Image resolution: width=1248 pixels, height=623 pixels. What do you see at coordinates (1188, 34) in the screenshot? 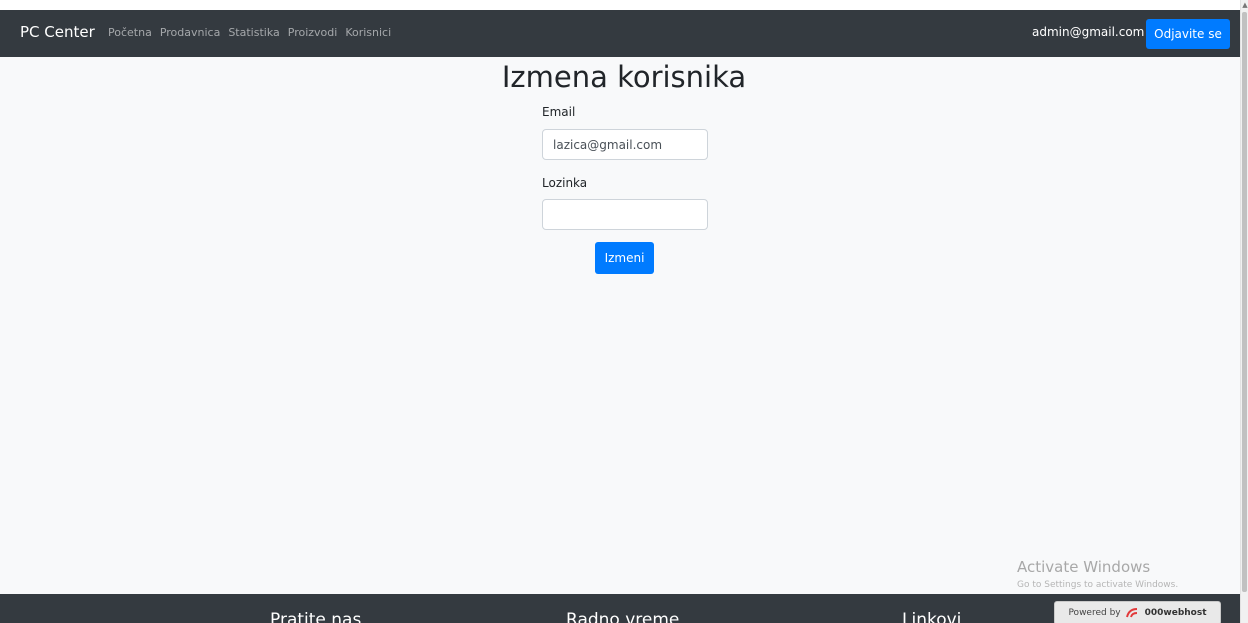
I see `logout-button: Odjavite se` at bounding box center [1188, 34].